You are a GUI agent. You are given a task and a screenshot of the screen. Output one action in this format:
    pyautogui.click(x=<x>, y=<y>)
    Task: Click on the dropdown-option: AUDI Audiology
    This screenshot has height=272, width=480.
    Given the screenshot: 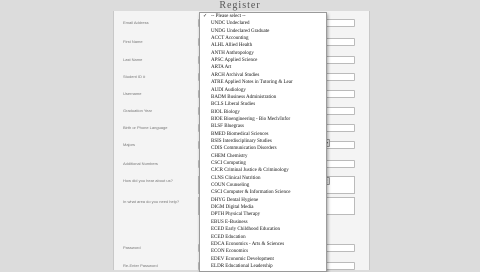 What is the action you would take?
    pyautogui.click(x=263, y=91)
    